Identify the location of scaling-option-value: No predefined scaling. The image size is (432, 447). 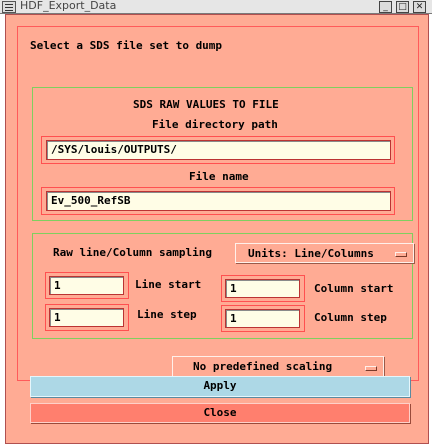
(263, 366).